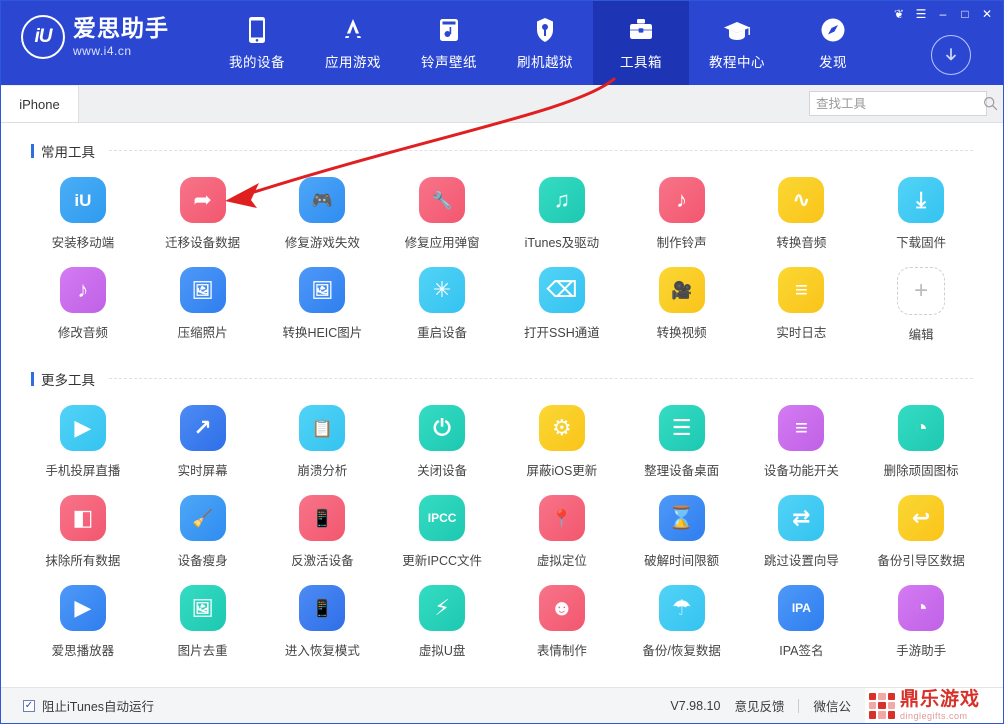 Image resolution: width=1004 pixels, height=724 pixels. I want to click on tool-tile: ⚡ 虚拟U盘, so click(442, 614).